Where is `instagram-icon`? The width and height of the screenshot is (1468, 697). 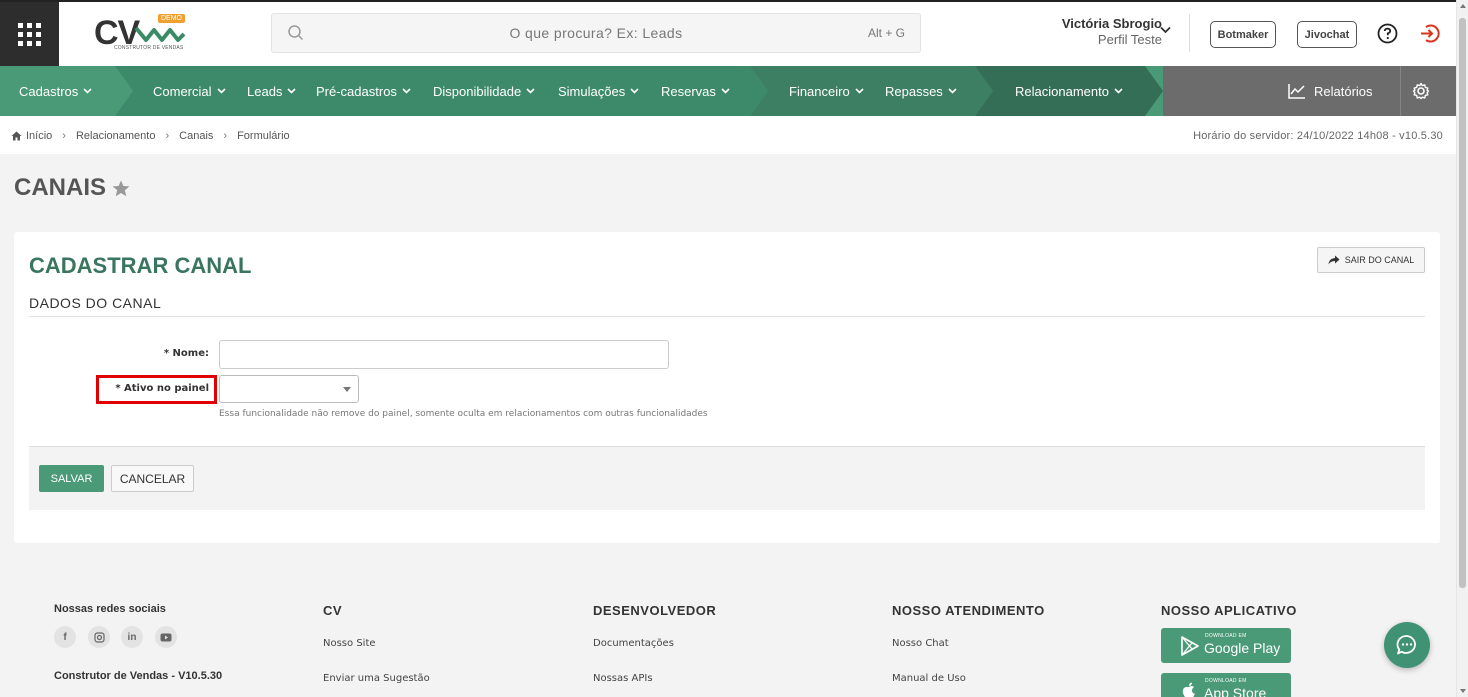
instagram-icon is located at coordinates (99, 637).